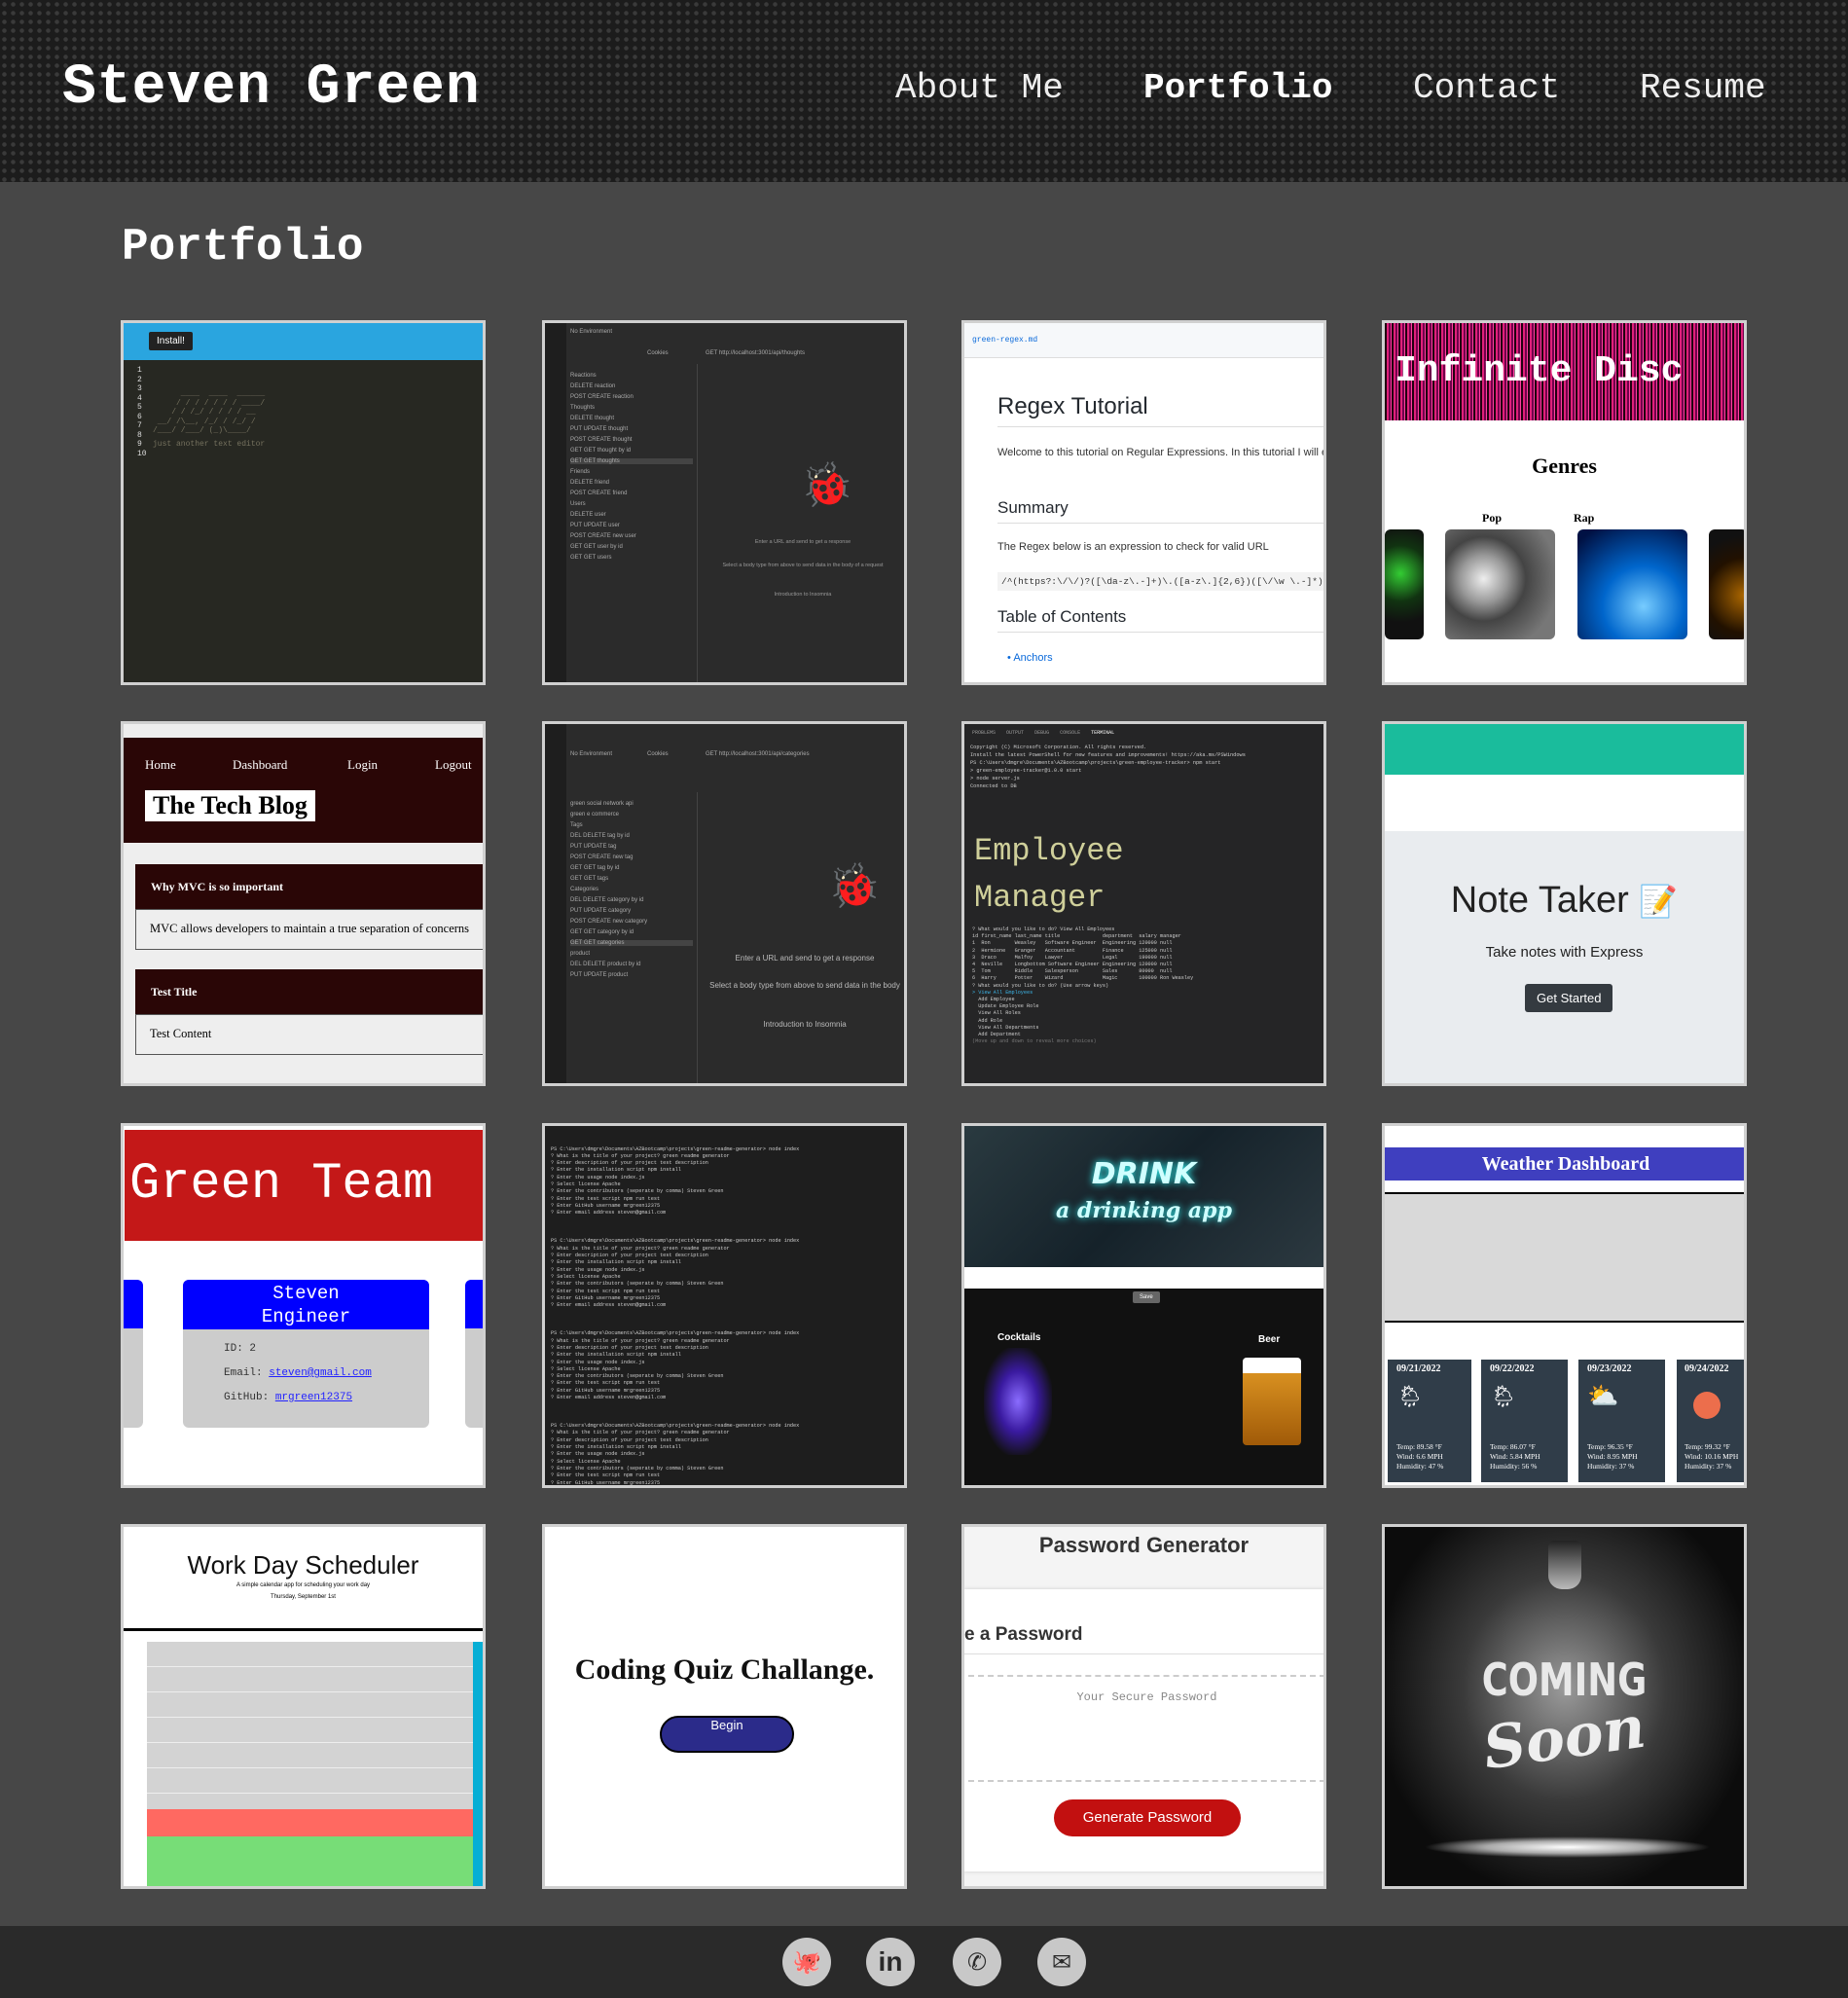 The image size is (1848, 1998). What do you see at coordinates (977, 1962) in the screenshot?
I see `whatsapp-icon: ✆` at bounding box center [977, 1962].